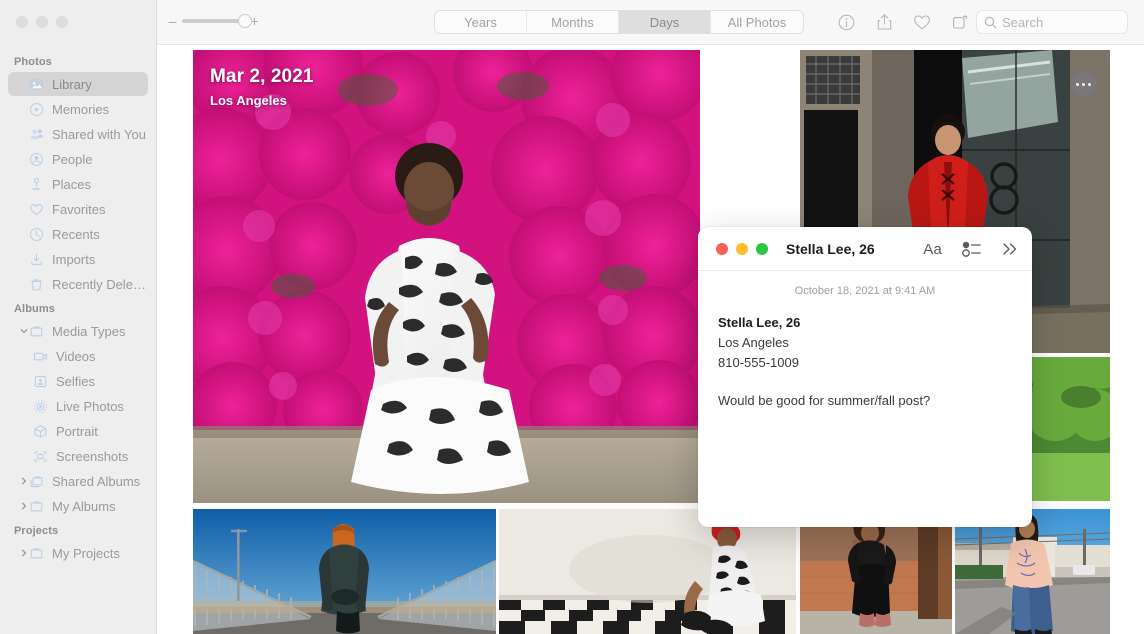  What do you see at coordinates (960, 22) in the screenshot?
I see `rotate-icon` at bounding box center [960, 22].